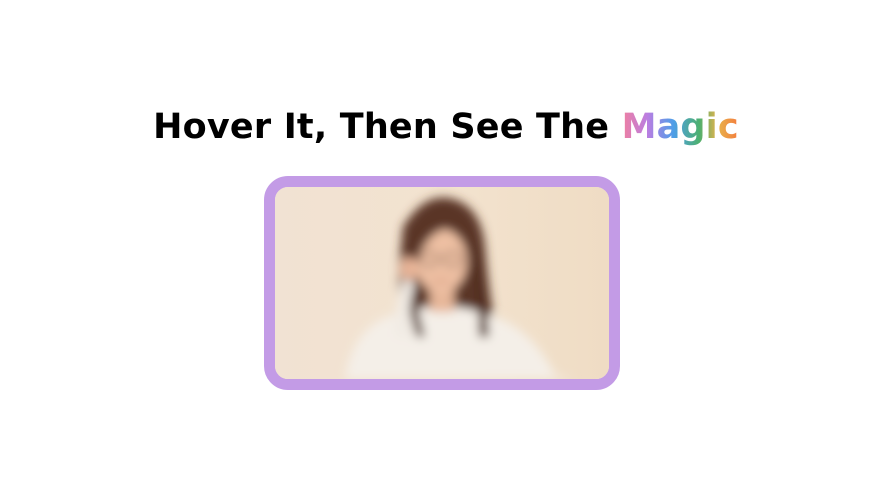 The width and height of the screenshot is (892, 493). I want to click on title-prefix: Hover It, Then See The, so click(387, 127).